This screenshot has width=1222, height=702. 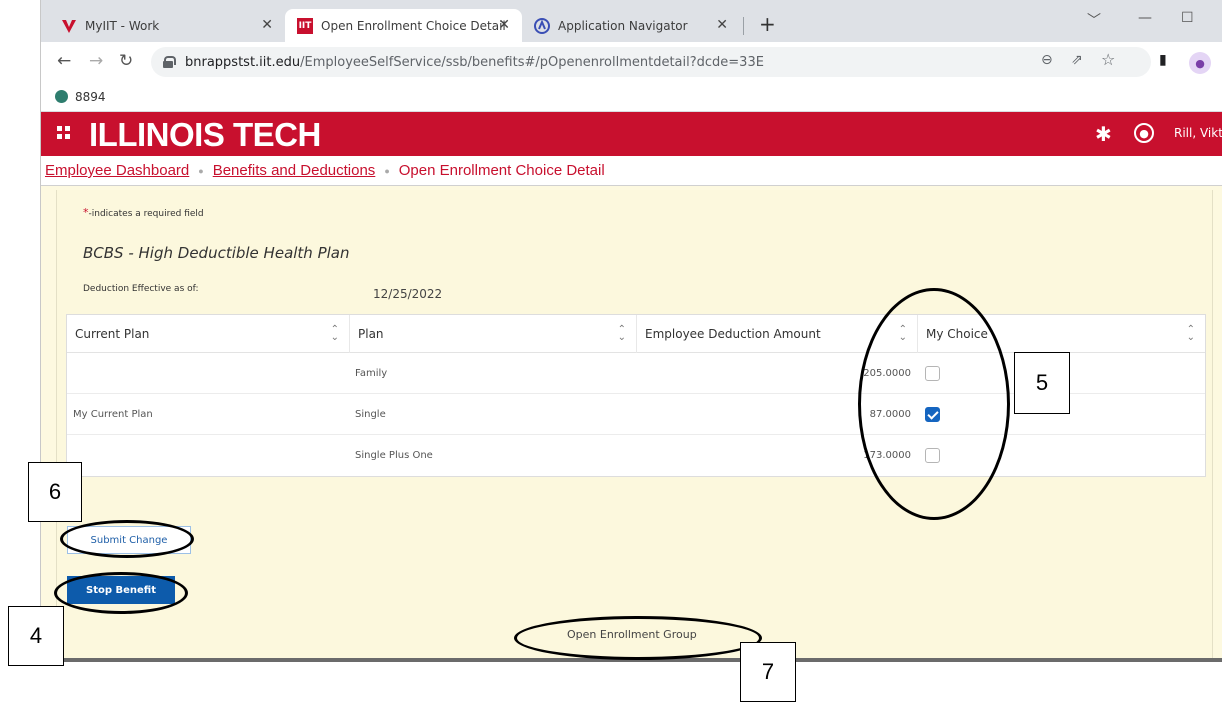 What do you see at coordinates (636, 455) in the screenshot?
I see `table-row: Single Plus One 173.0000` at bounding box center [636, 455].